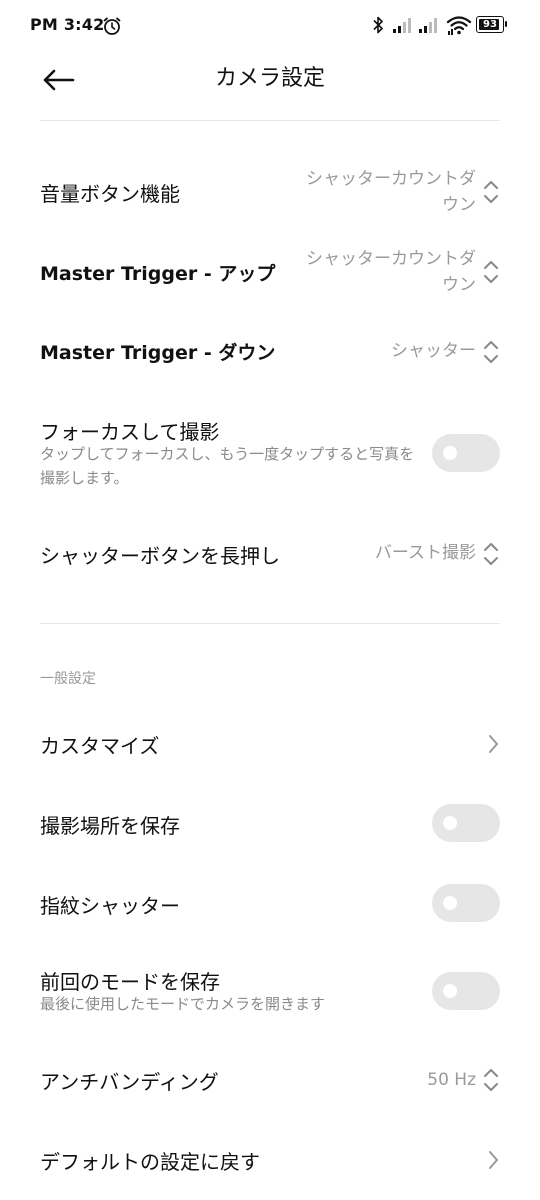 This screenshot has width=540, height=1200. I want to click on setting-value: 50 Hz, so click(451, 1080).